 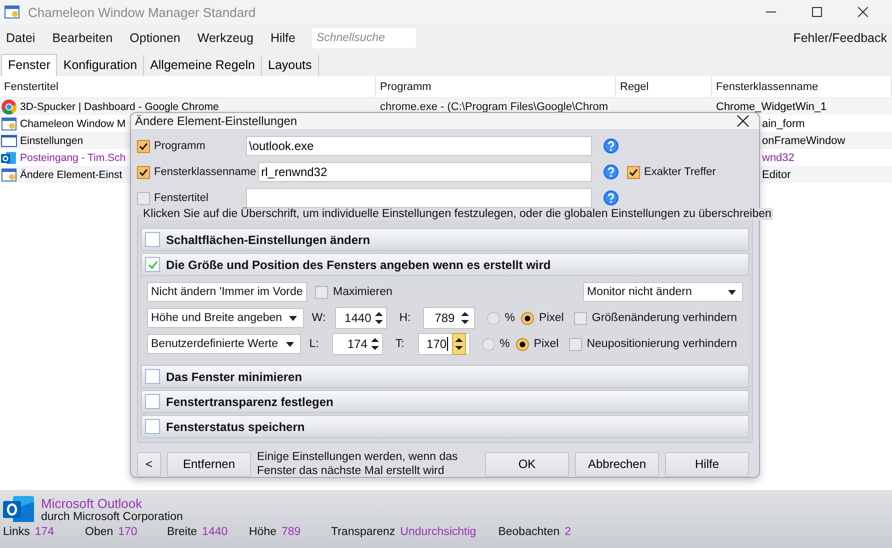 What do you see at coordinates (227, 292) in the screenshot?
I see `dropdown: Nicht ändern 'Immer im Vorde` at bounding box center [227, 292].